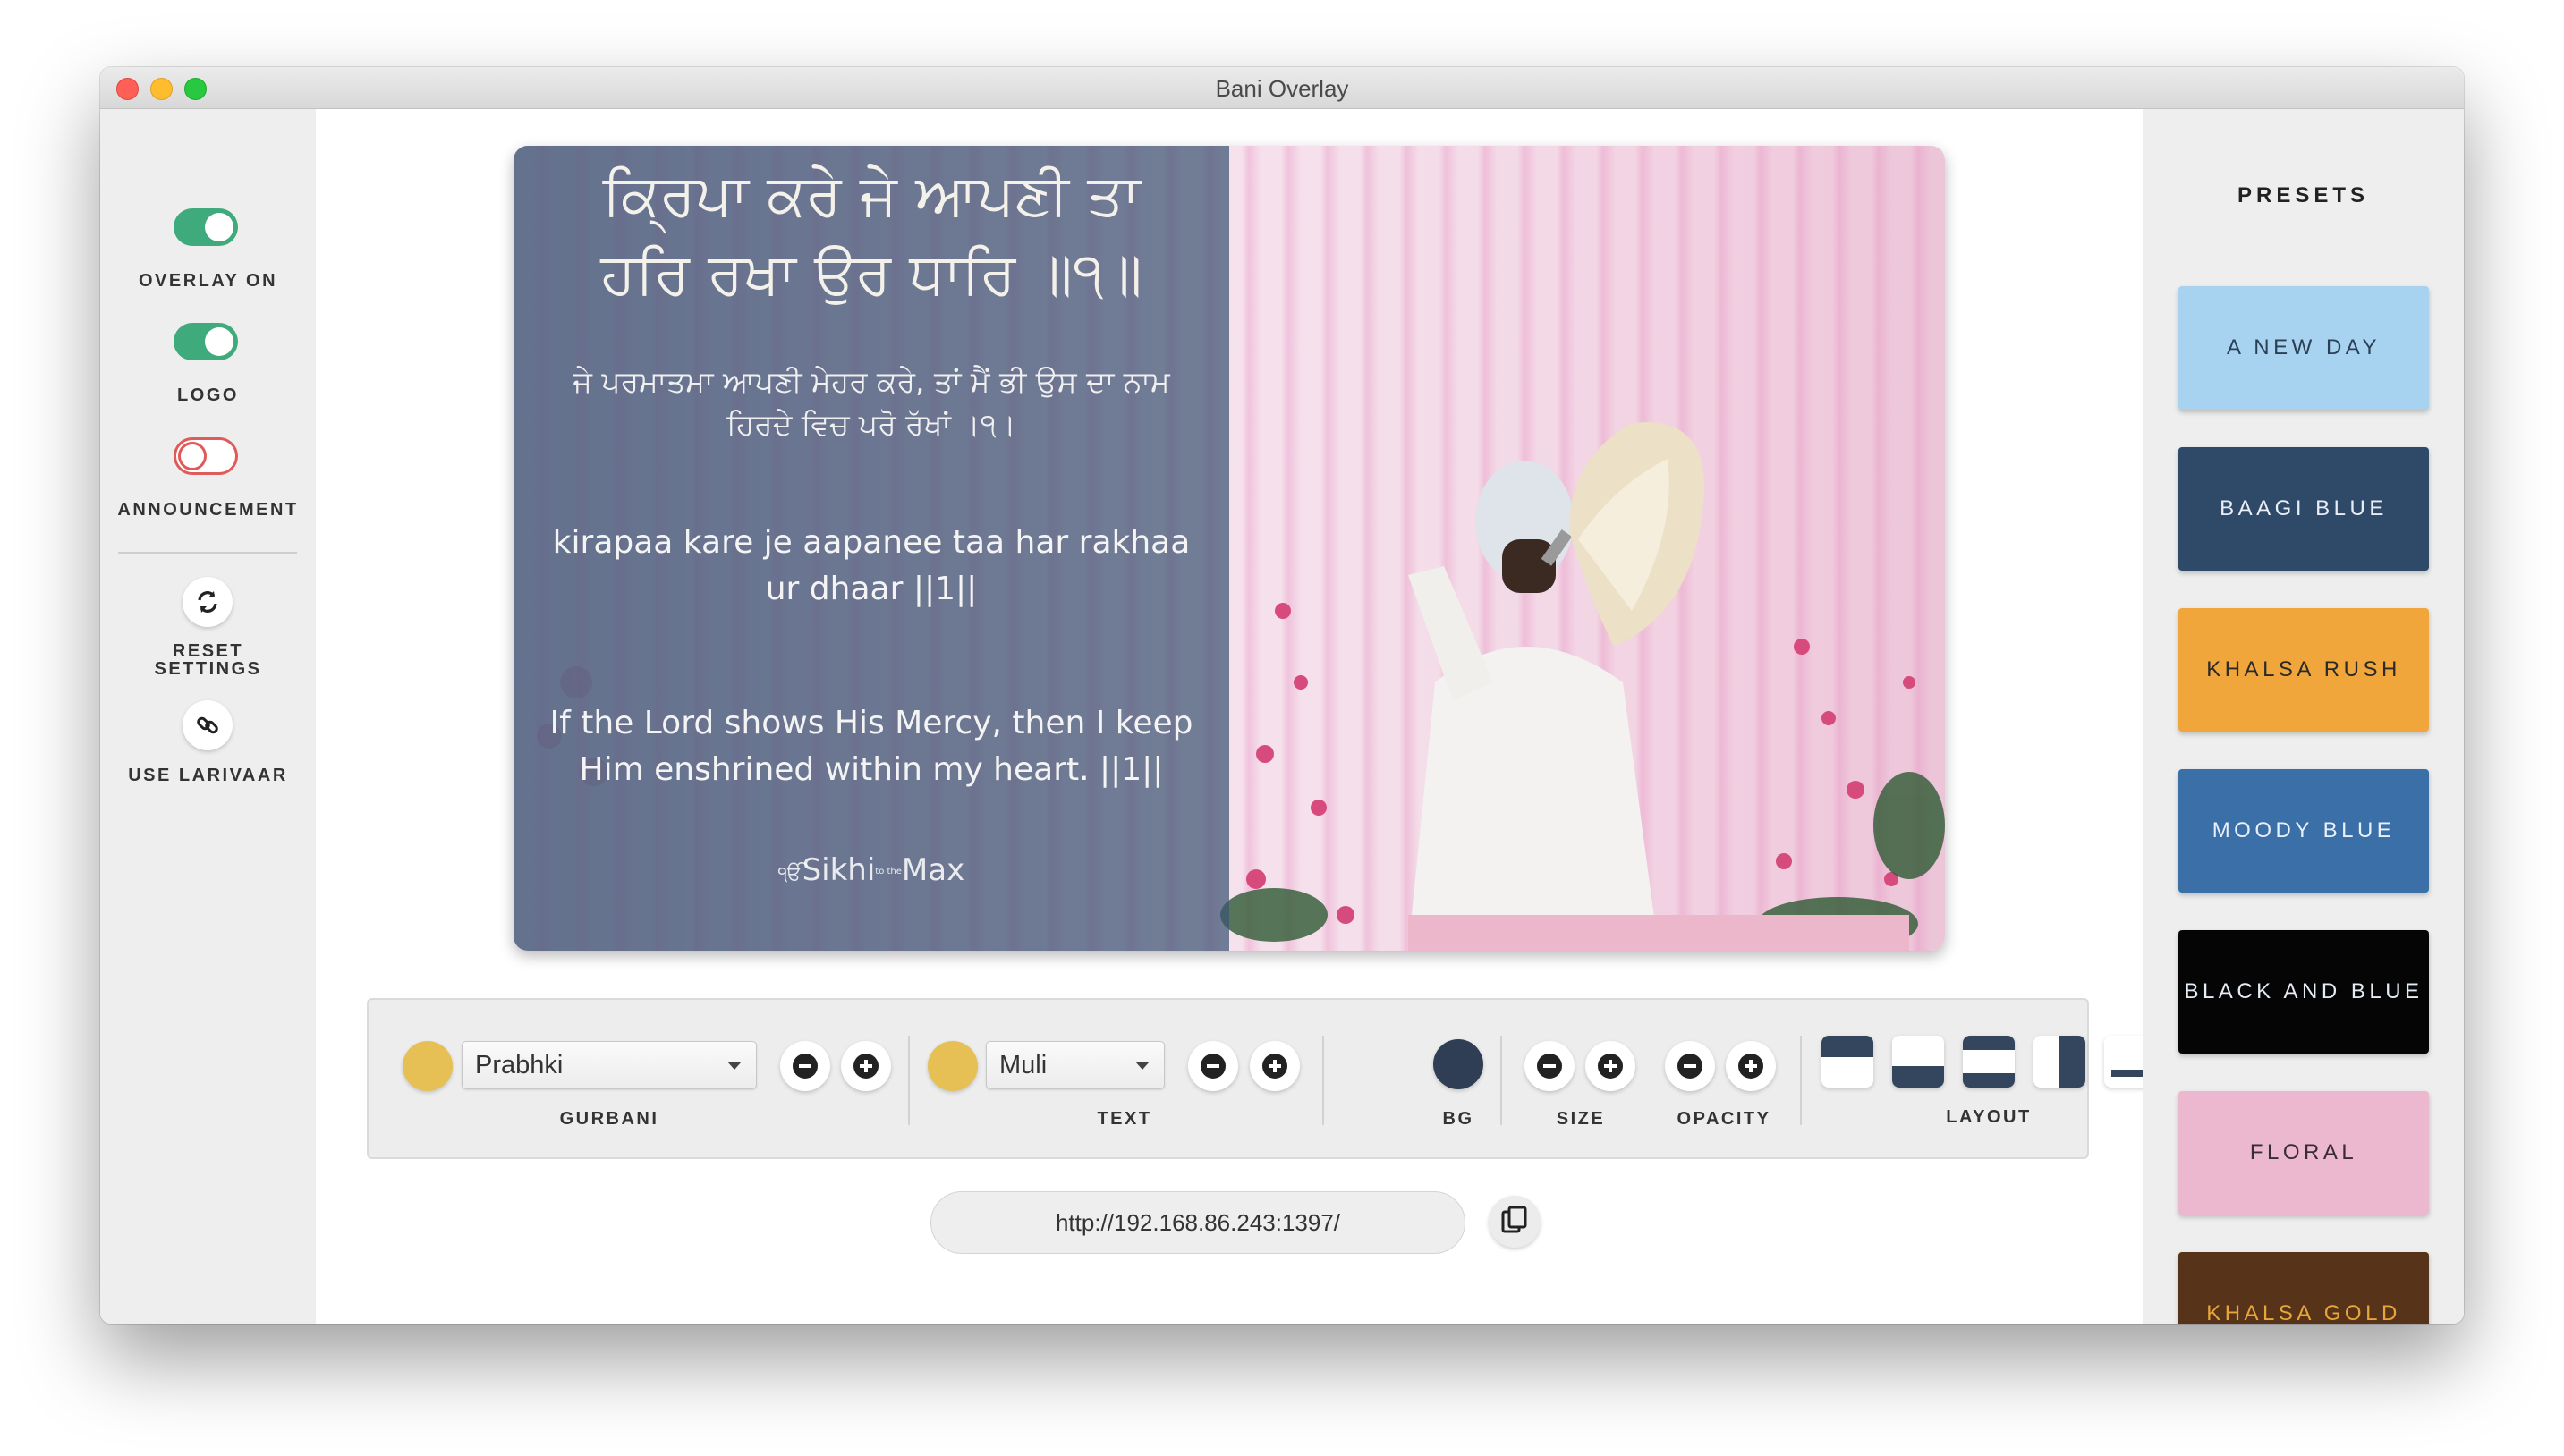 This screenshot has width=2564, height=1456. I want to click on opacity-label: OPACITY, so click(1724, 1119).